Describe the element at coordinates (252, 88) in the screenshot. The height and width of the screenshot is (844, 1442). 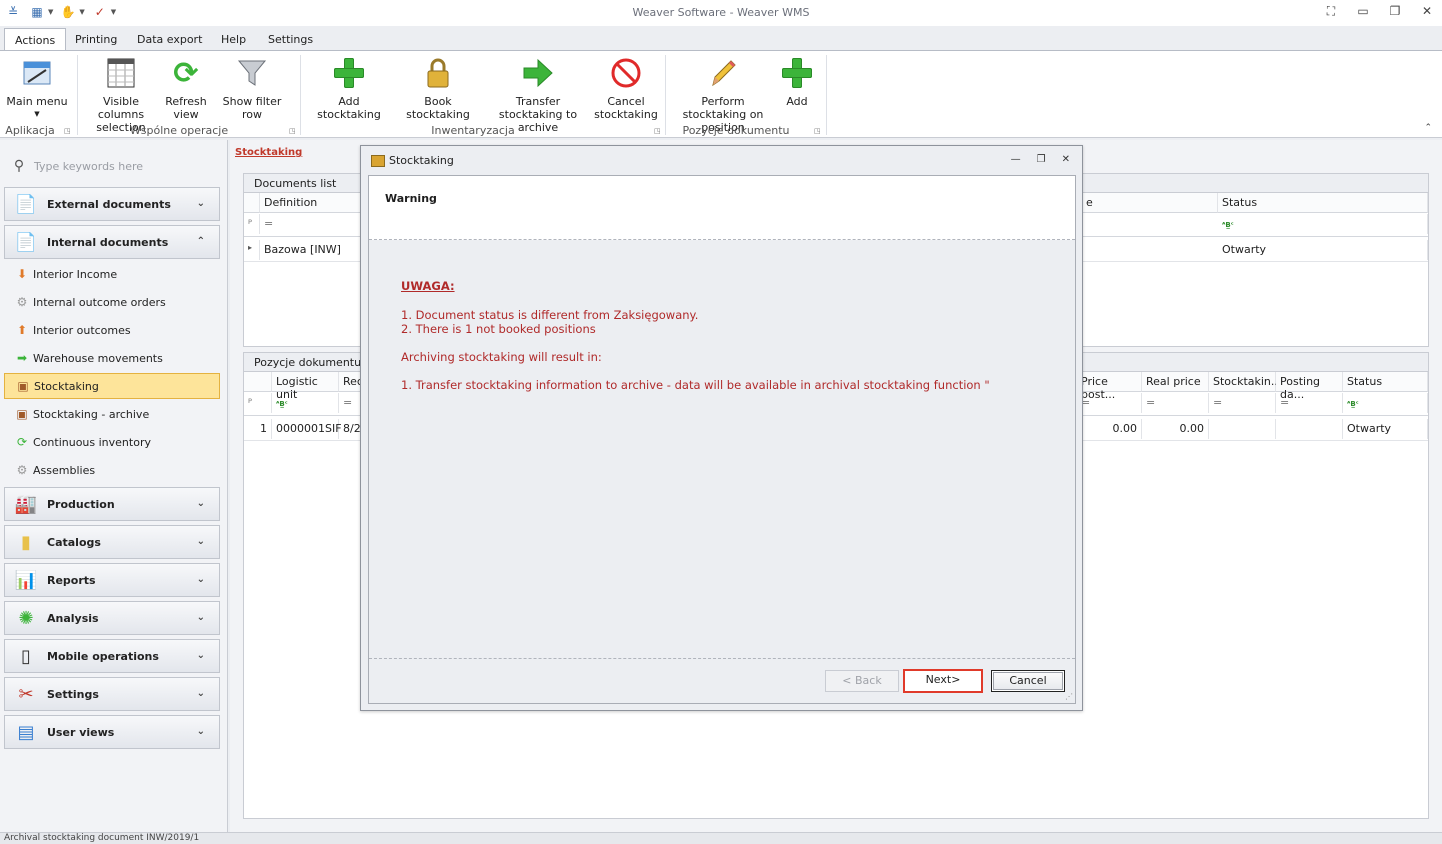
I see `show-filter-row-button: Show filter row` at that location.